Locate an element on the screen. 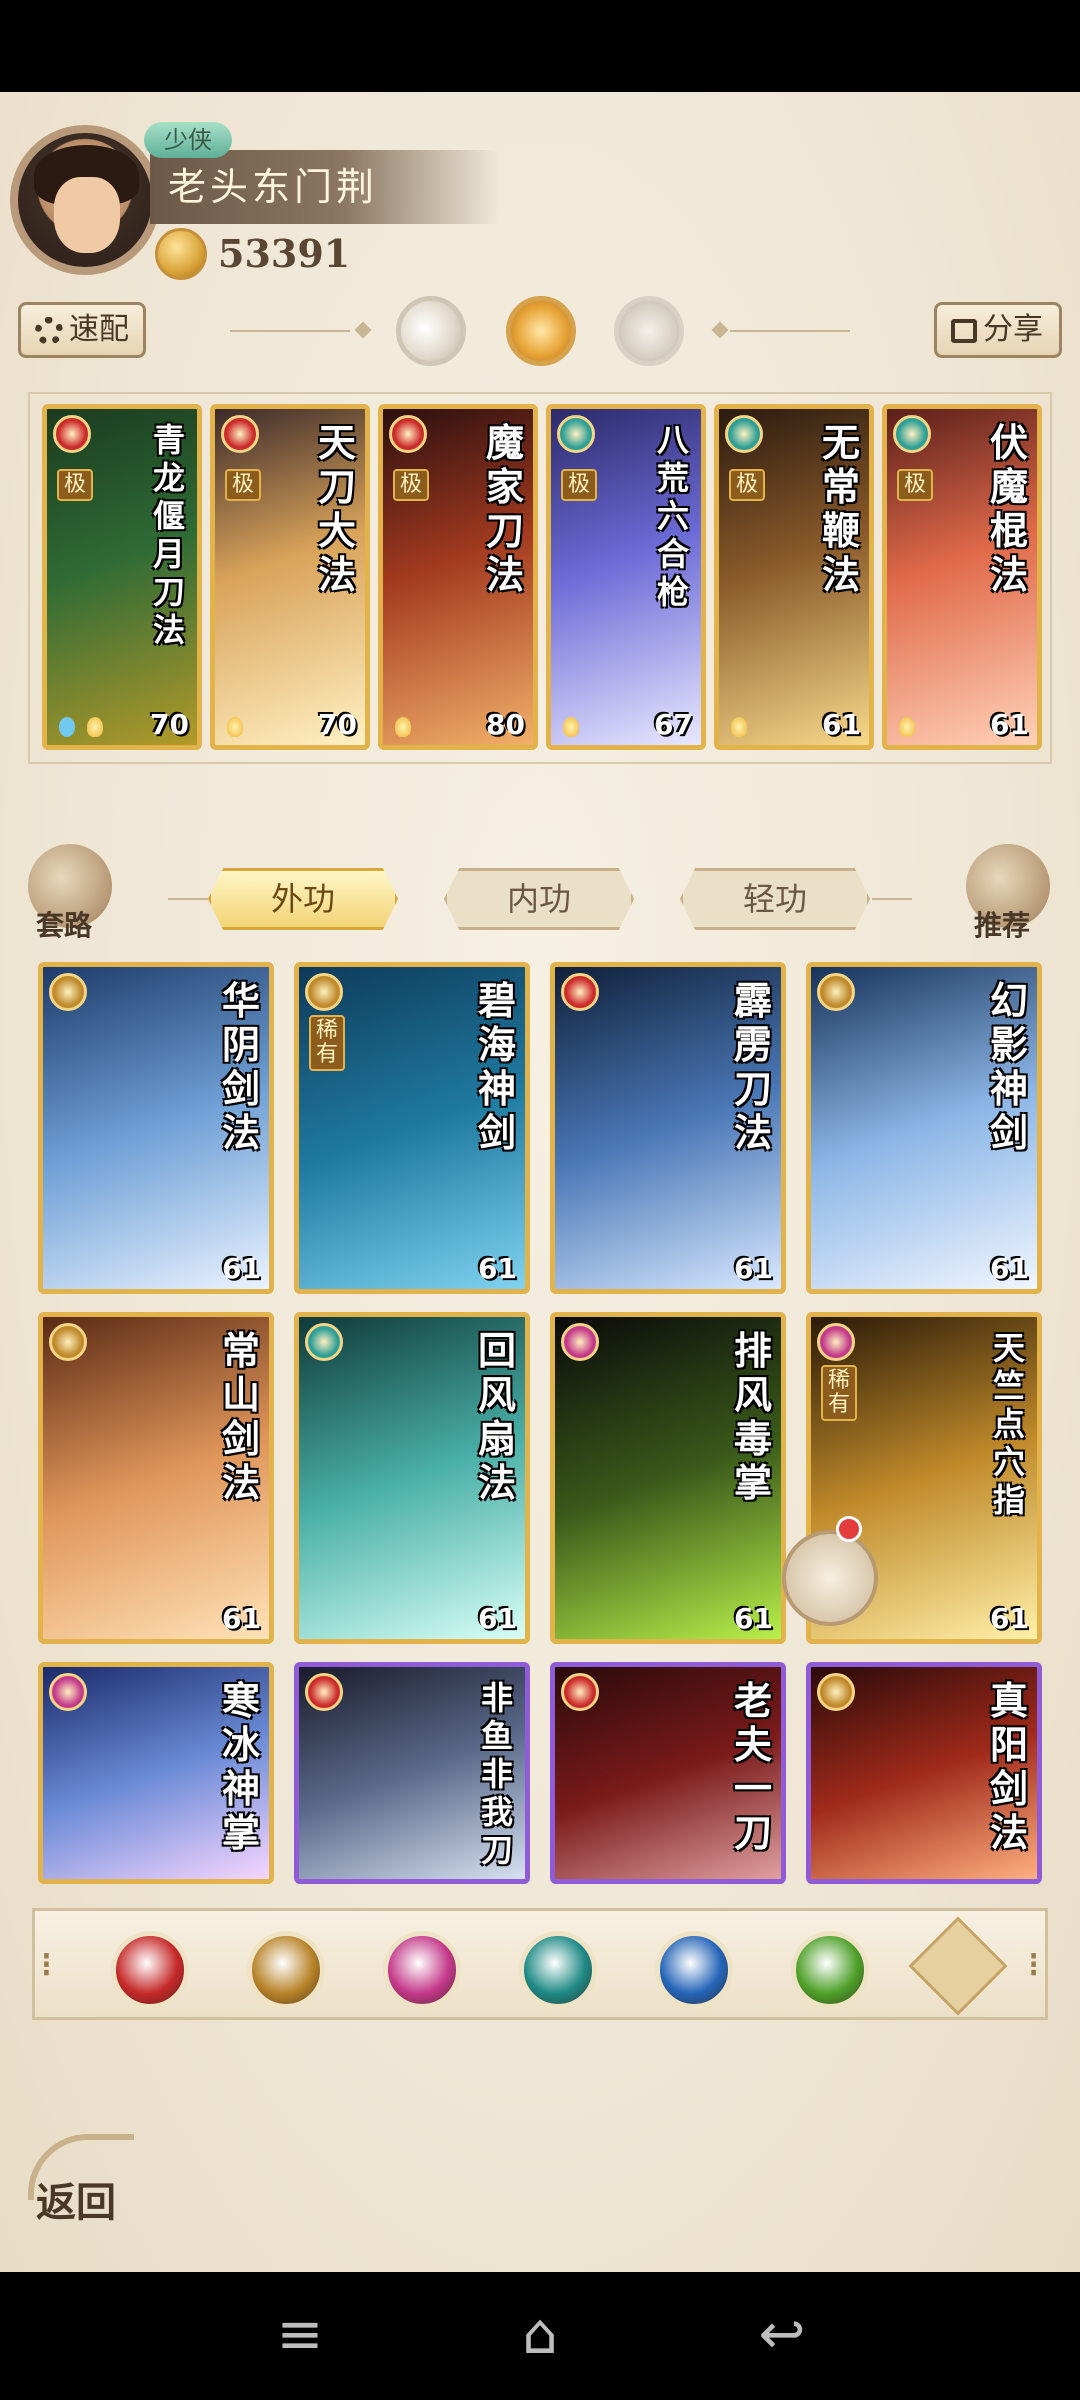 Image resolution: width=1080 pixels, height=2400 pixels. card-title: 真阳剑法 is located at coordinates (1008, 1766).